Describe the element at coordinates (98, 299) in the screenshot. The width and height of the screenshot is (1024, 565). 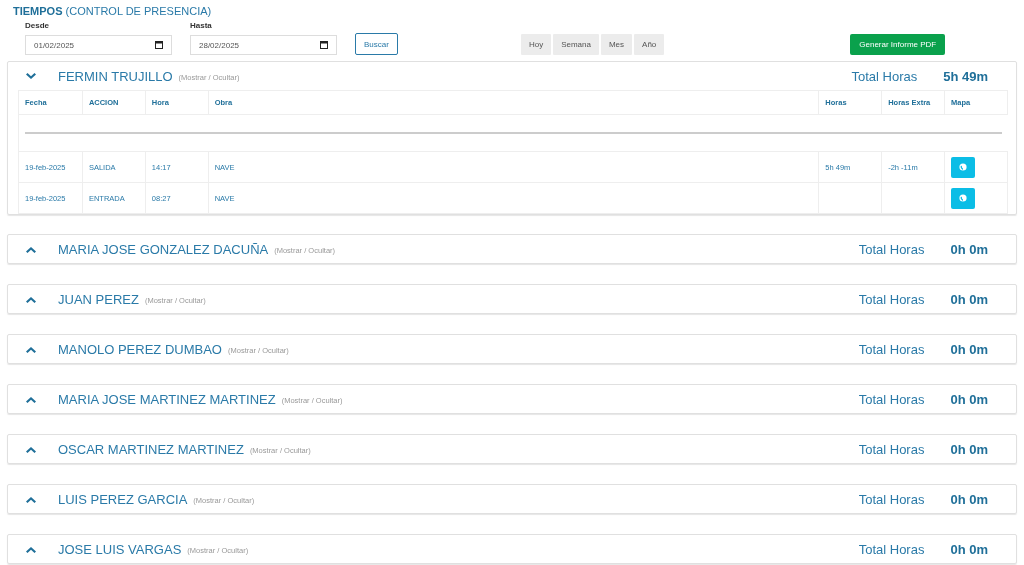
I see `employee-name: JUAN PEREZ` at that location.